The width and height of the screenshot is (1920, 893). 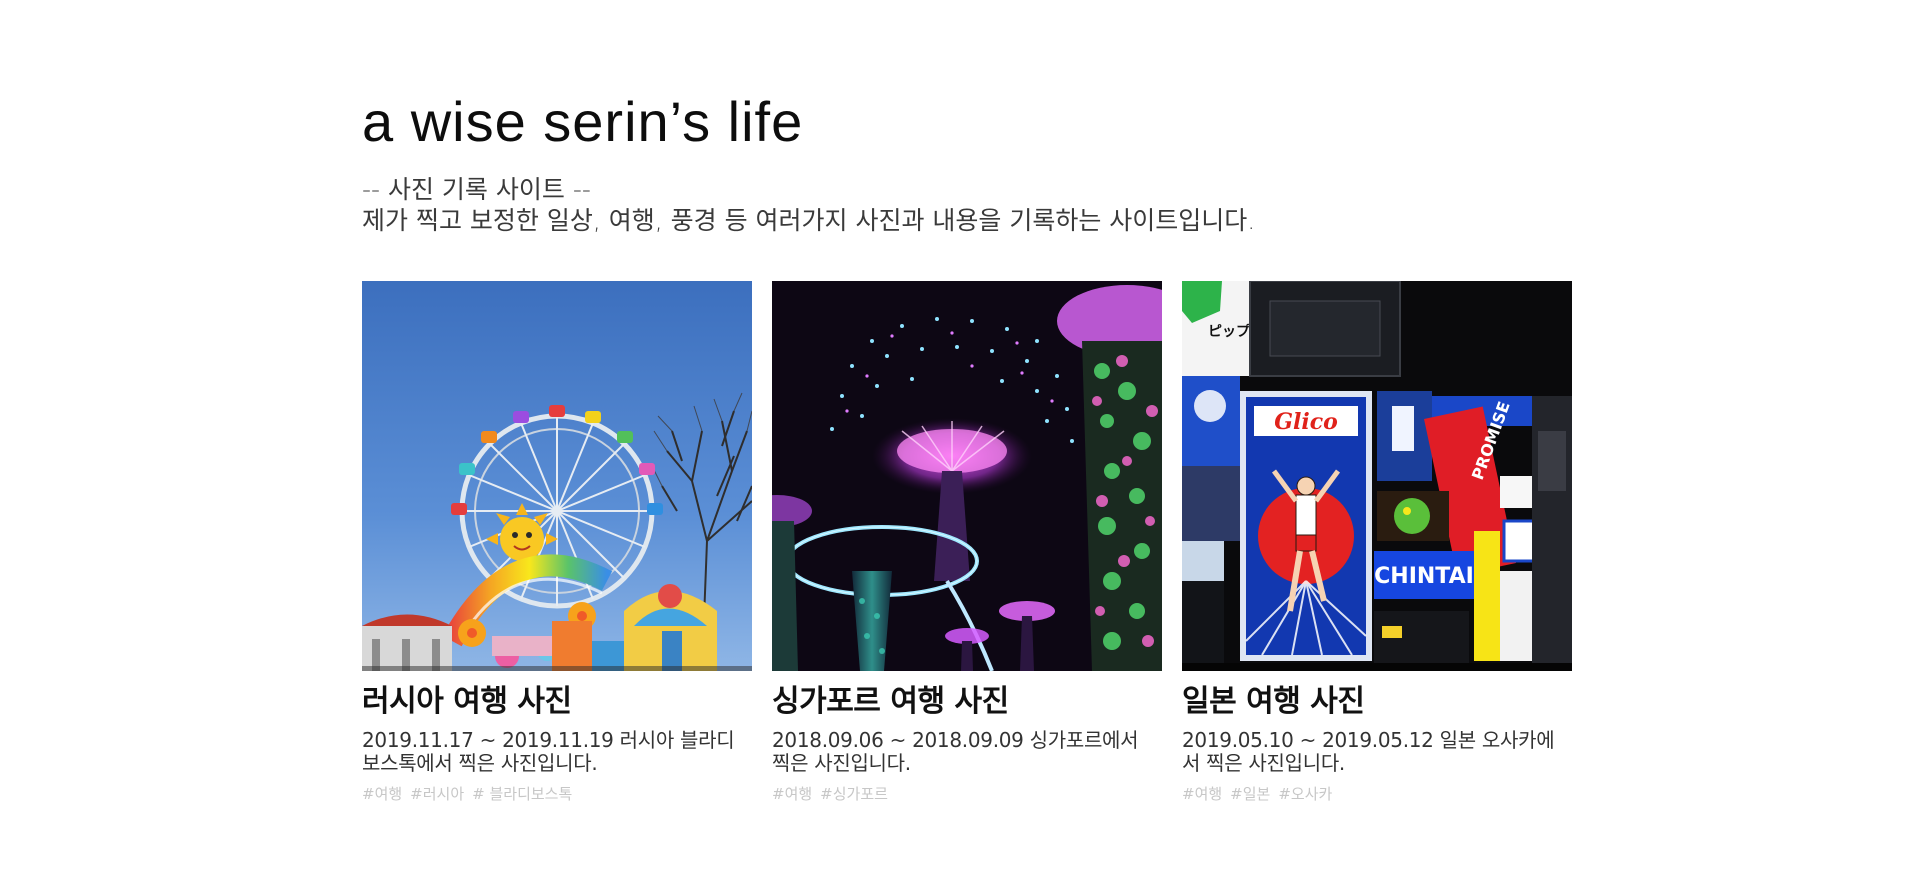 I want to click on dotonbori-signs-photo: ピップ Glico PROMISE CHINTAI, so click(x=1377, y=476).